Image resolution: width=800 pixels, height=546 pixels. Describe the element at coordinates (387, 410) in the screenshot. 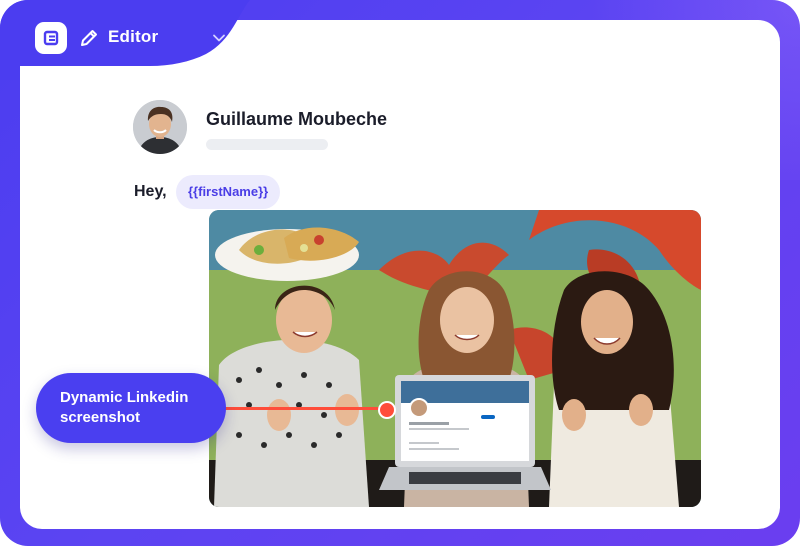

I see `callout-connector-dot` at that location.